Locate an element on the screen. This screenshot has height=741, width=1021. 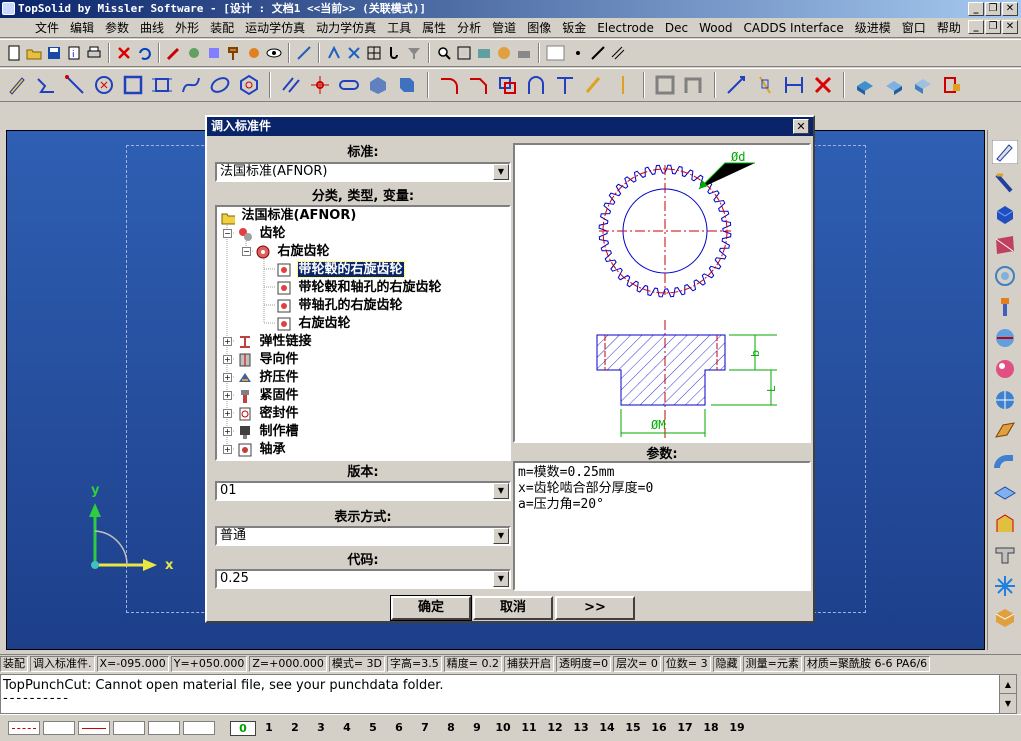
app-icon is located at coordinates (8, 8).